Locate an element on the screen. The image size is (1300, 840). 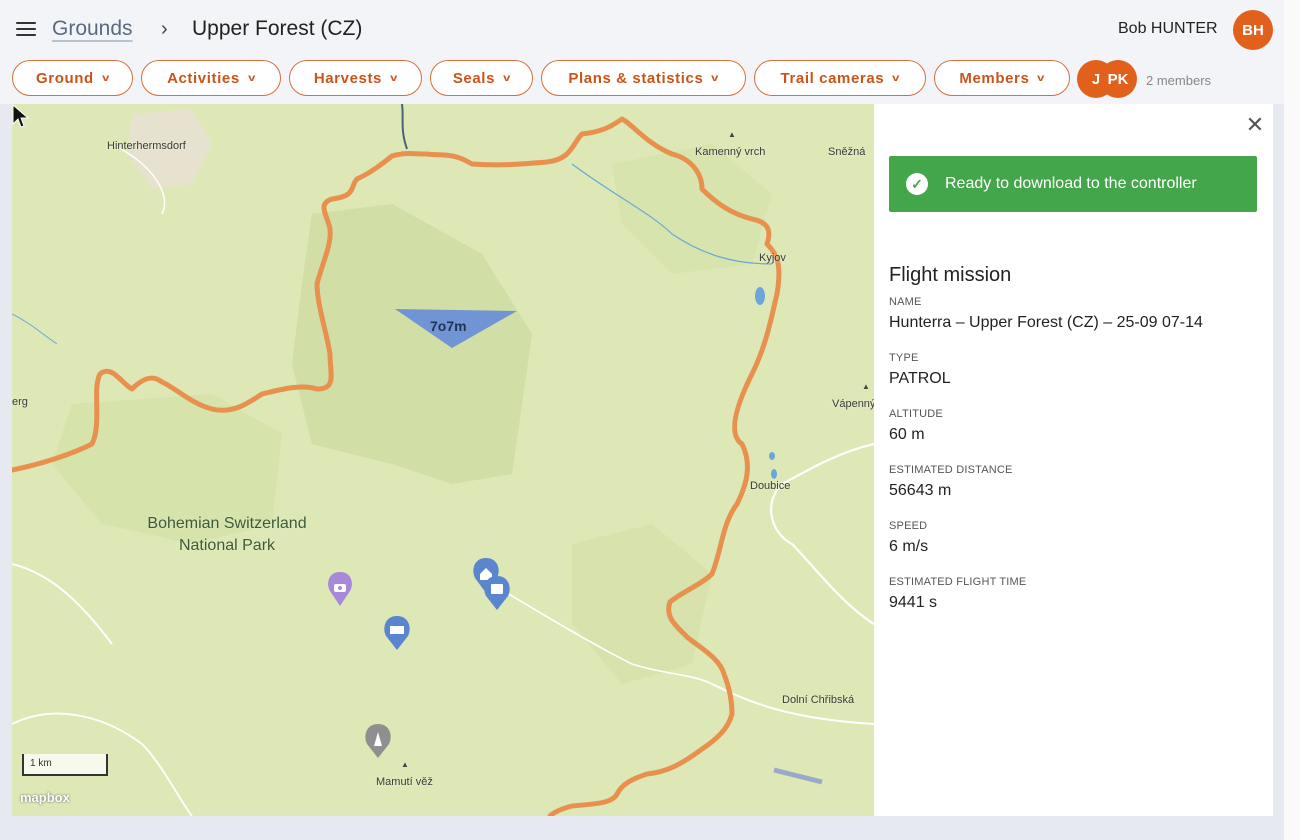
breadcrumb-chevron-icon: › is located at coordinates (164, 29).